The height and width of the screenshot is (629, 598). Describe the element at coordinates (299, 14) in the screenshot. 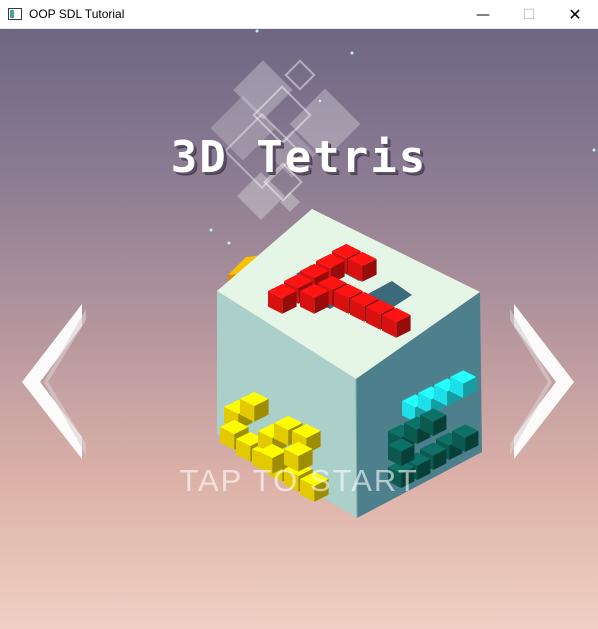

I see `title-bar: OOP SDL Tutorial — ☐ ✕` at that location.